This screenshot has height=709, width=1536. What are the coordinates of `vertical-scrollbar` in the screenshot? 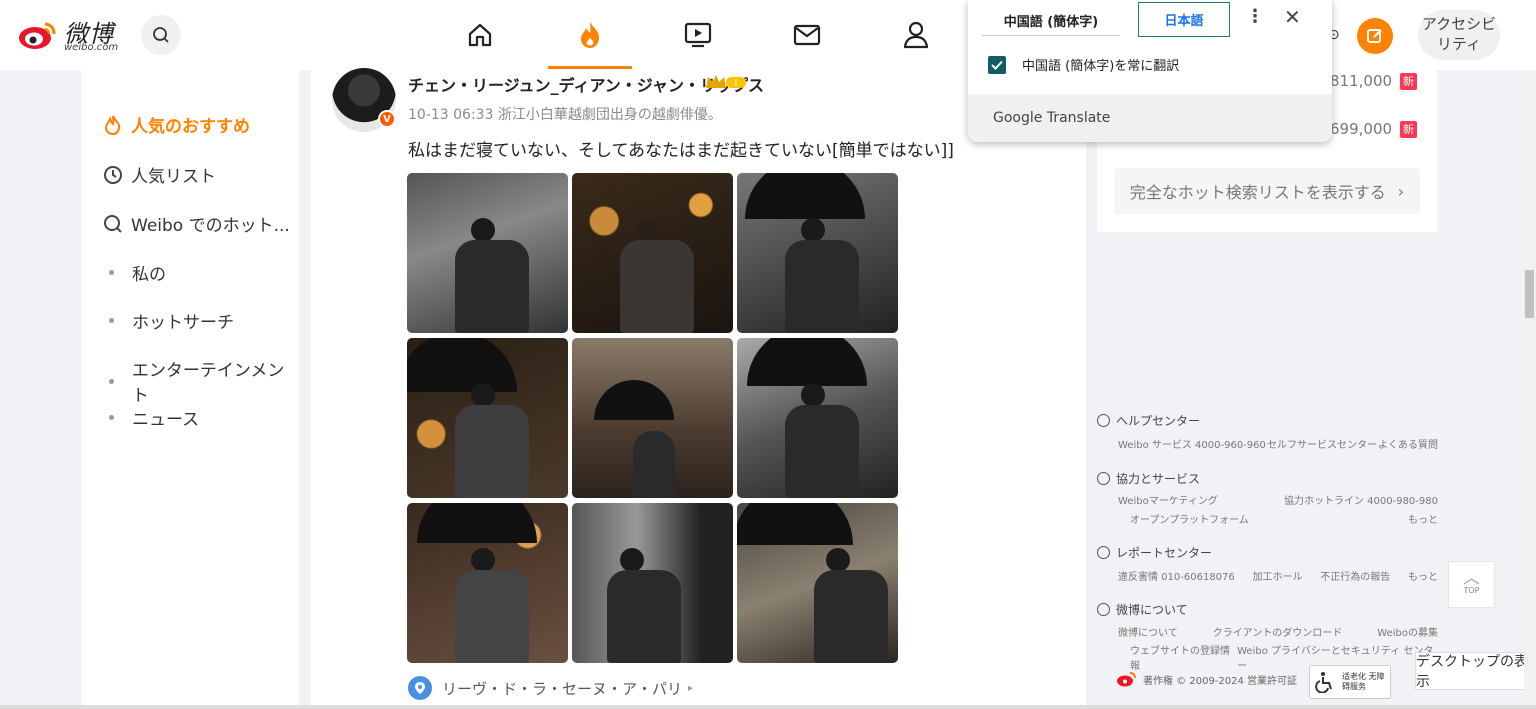 It's located at (1530, 385).